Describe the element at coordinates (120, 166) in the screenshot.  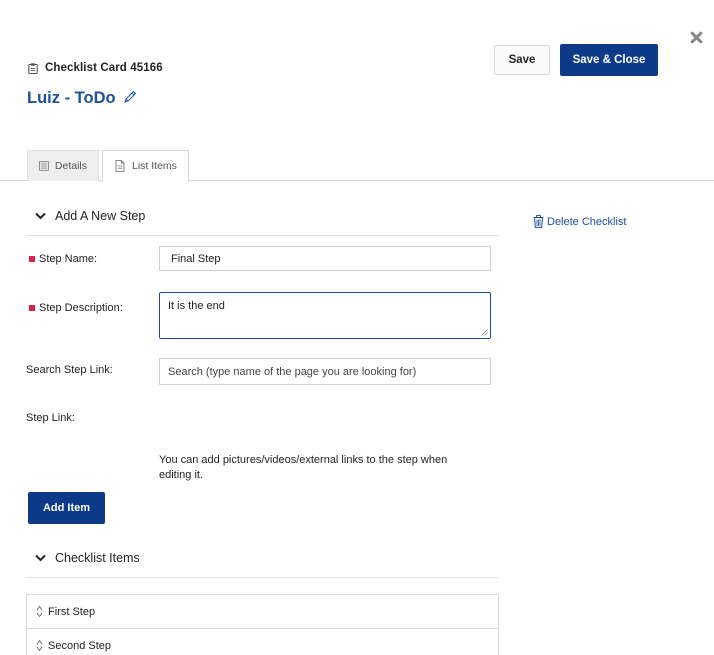
I see `document-icon` at that location.